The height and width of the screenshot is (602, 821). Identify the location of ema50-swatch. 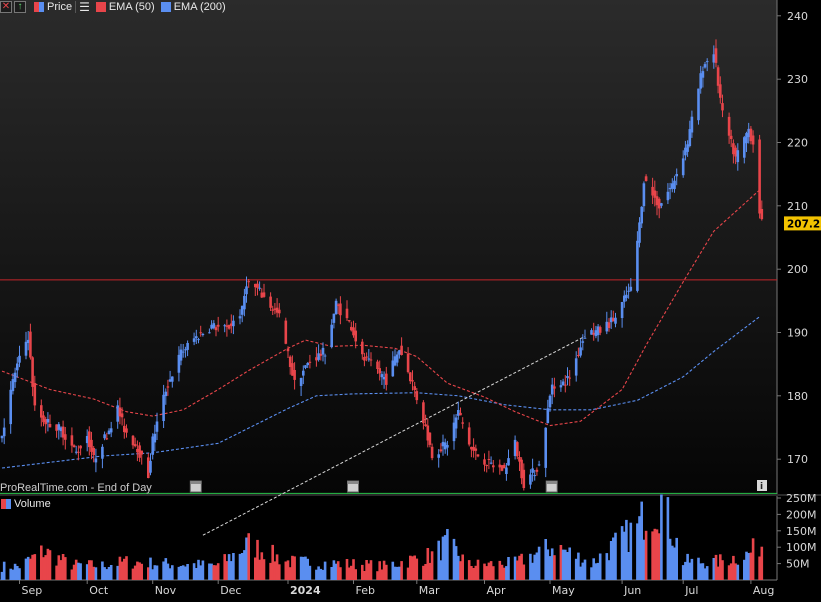
(100, 7).